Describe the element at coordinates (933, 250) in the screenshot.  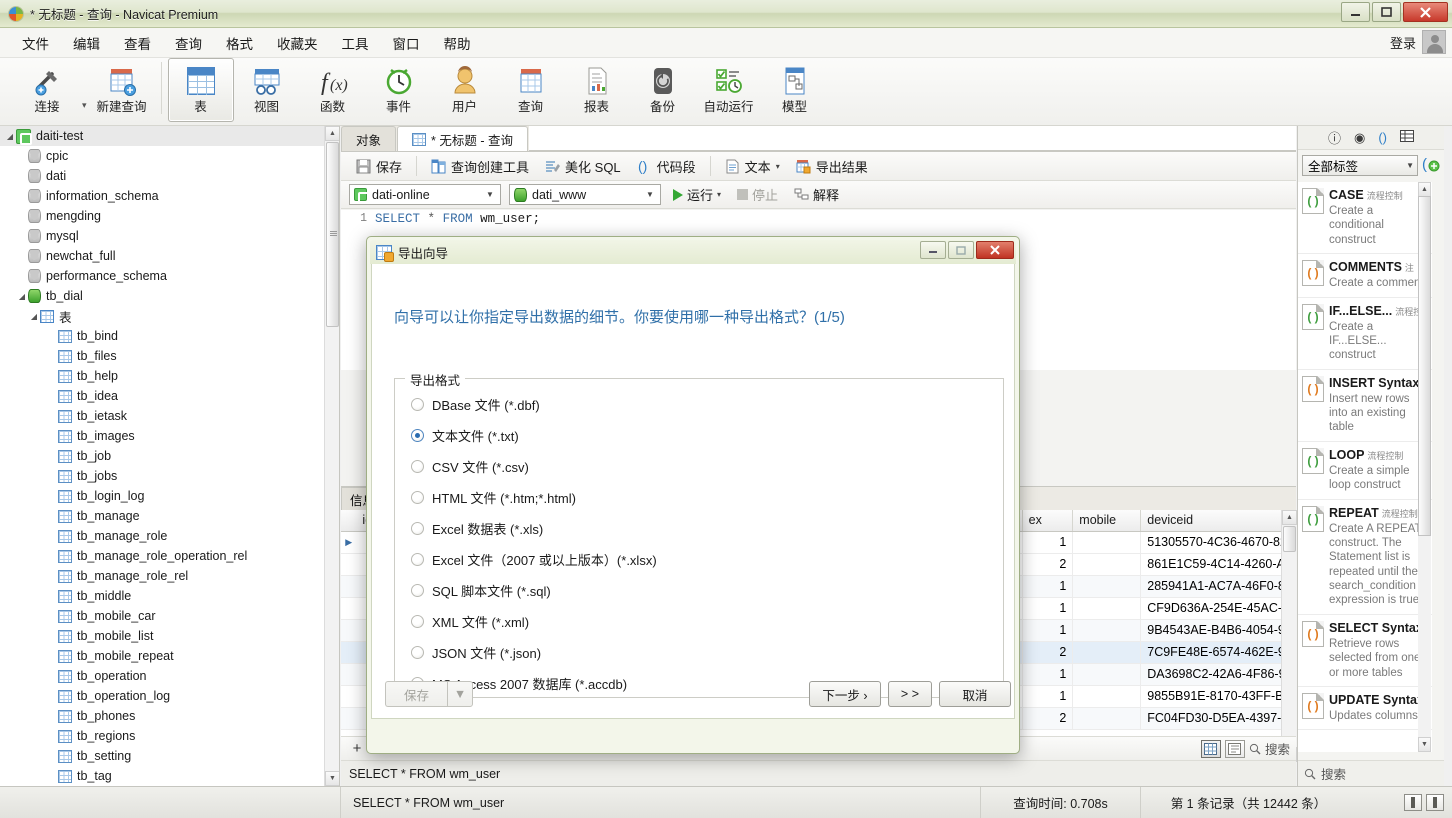
I see `dialog-minimize-button` at that location.